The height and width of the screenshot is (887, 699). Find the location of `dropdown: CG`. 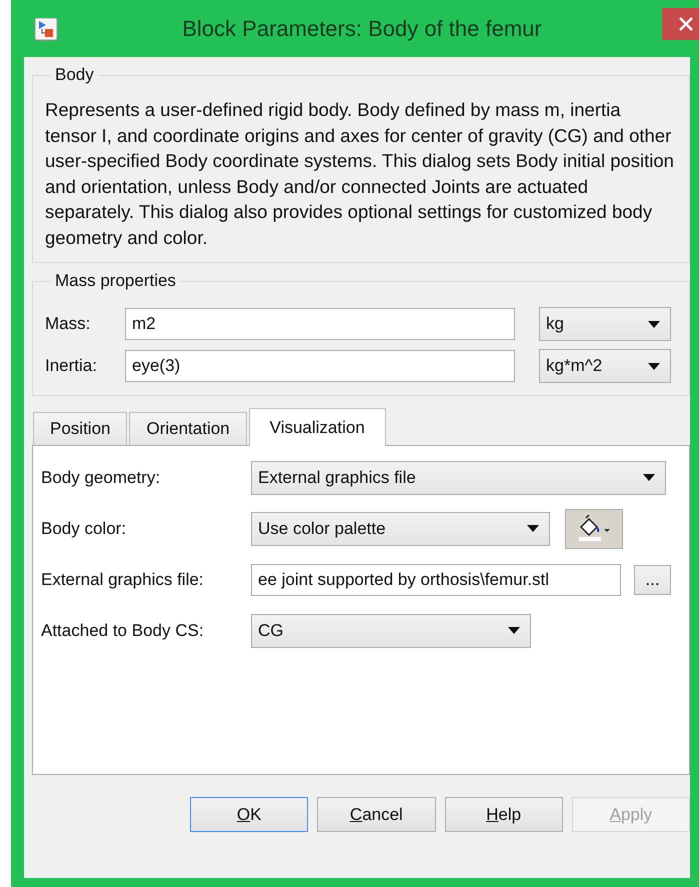

dropdown: CG is located at coordinates (391, 631).